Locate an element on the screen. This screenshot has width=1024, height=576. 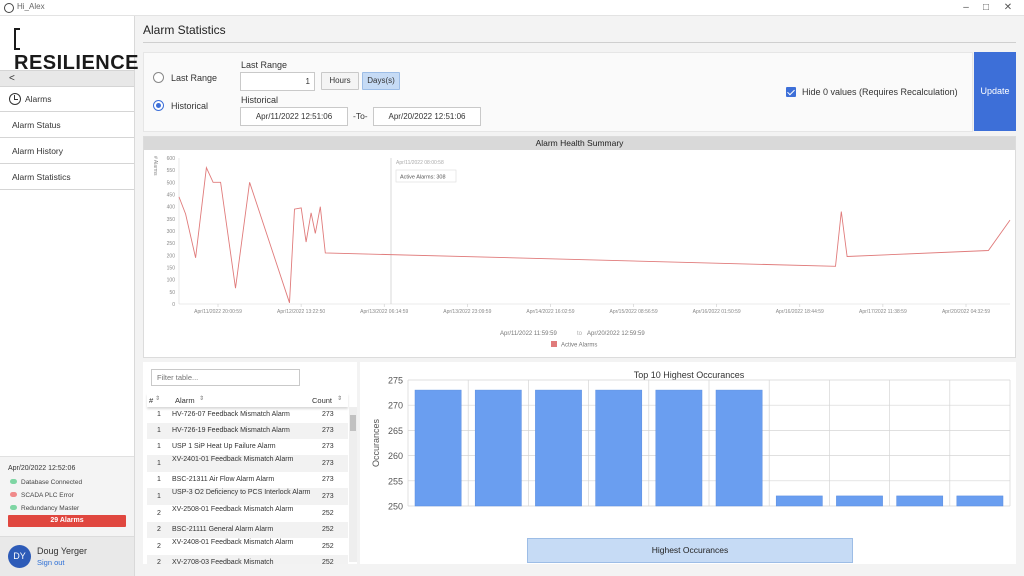
row-alarm: XV-2408-01 Feedback Mismatch Alarm is located at coordinates (233, 542).